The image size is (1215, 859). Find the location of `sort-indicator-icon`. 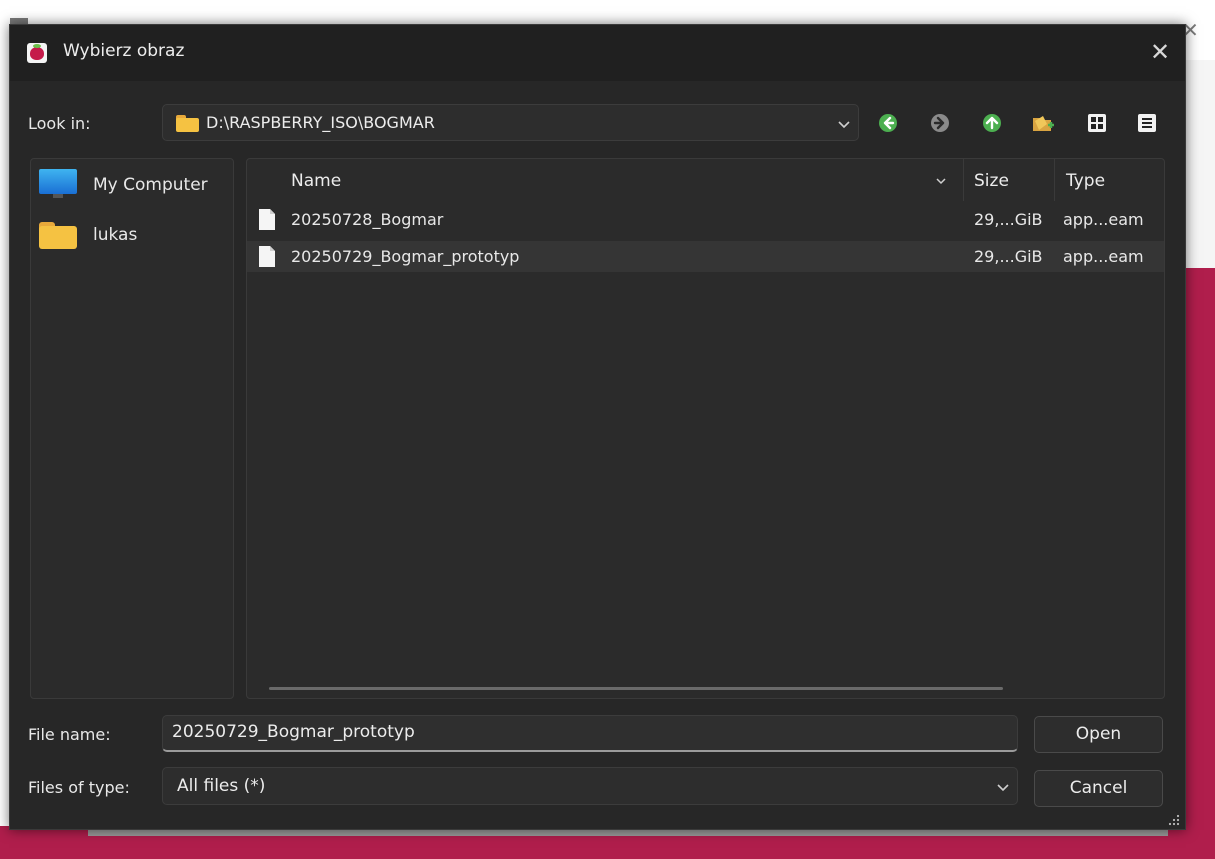

sort-indicator-icon is located at coordinates (941, 181).